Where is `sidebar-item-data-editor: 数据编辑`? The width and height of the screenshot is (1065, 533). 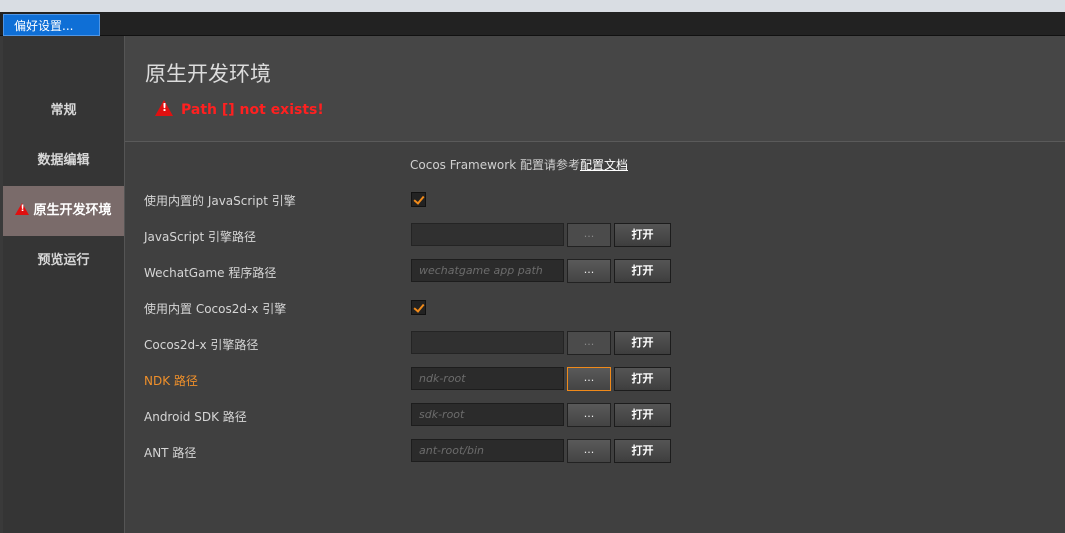 sidebar-item-data-editor: 数据编辑 is located at coordinates (63, 161).